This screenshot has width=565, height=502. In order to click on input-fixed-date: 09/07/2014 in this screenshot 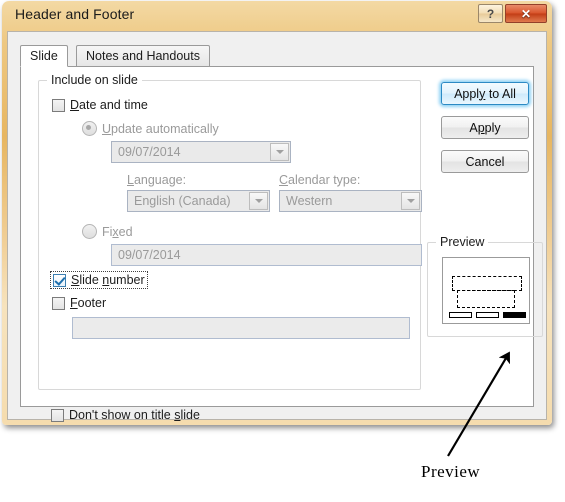, I will do `click(266, 255)`.